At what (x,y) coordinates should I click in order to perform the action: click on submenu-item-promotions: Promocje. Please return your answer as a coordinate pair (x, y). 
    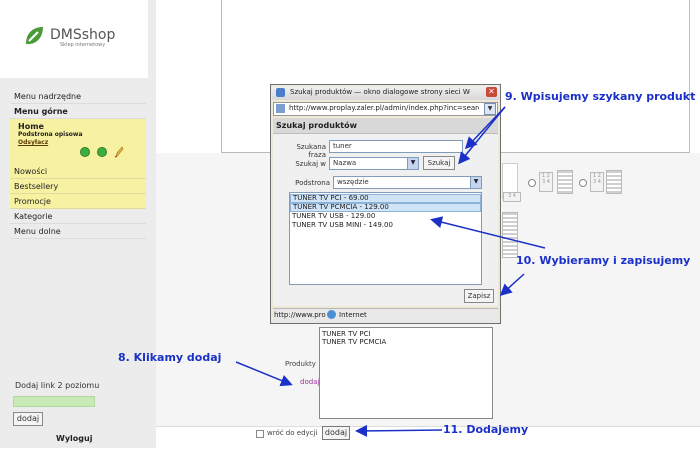
    Looking at the image, I should click on (78, 201).